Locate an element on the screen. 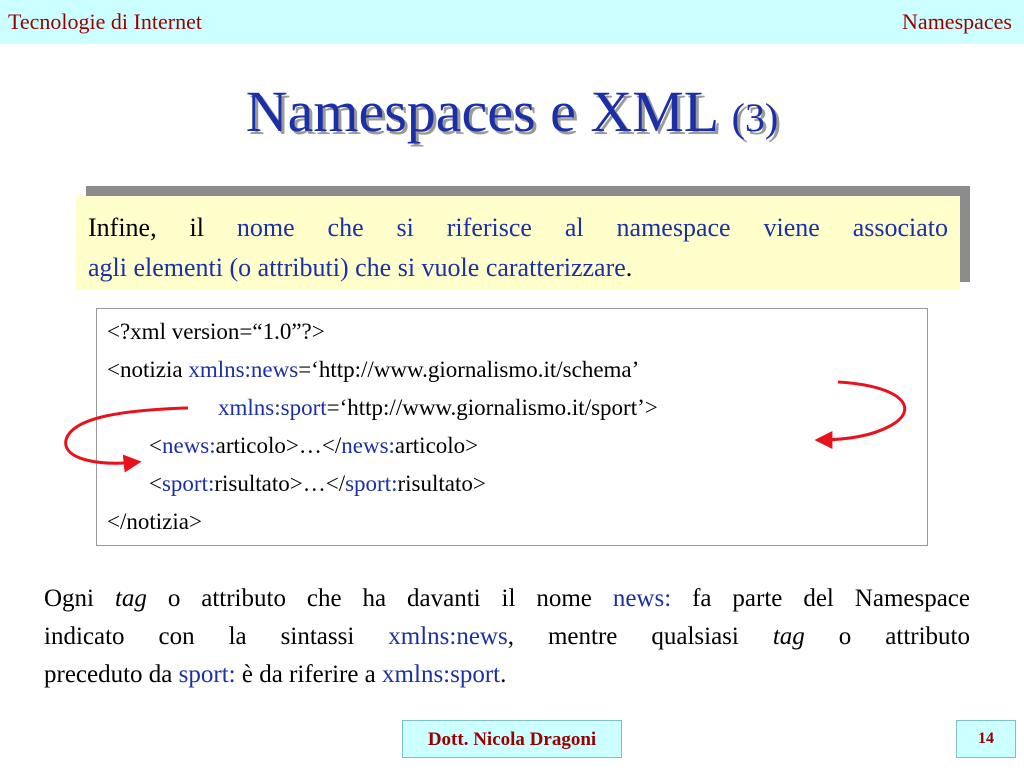 This screenshot has height=768, width=1024. page-number: 14 is located at coordinates (986, 739).